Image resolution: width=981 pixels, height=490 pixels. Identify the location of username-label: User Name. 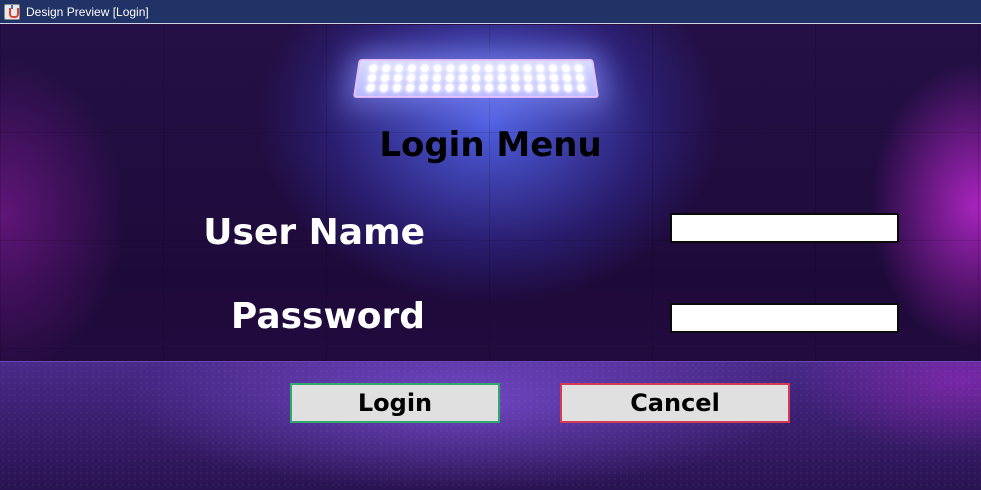
(314, 232).